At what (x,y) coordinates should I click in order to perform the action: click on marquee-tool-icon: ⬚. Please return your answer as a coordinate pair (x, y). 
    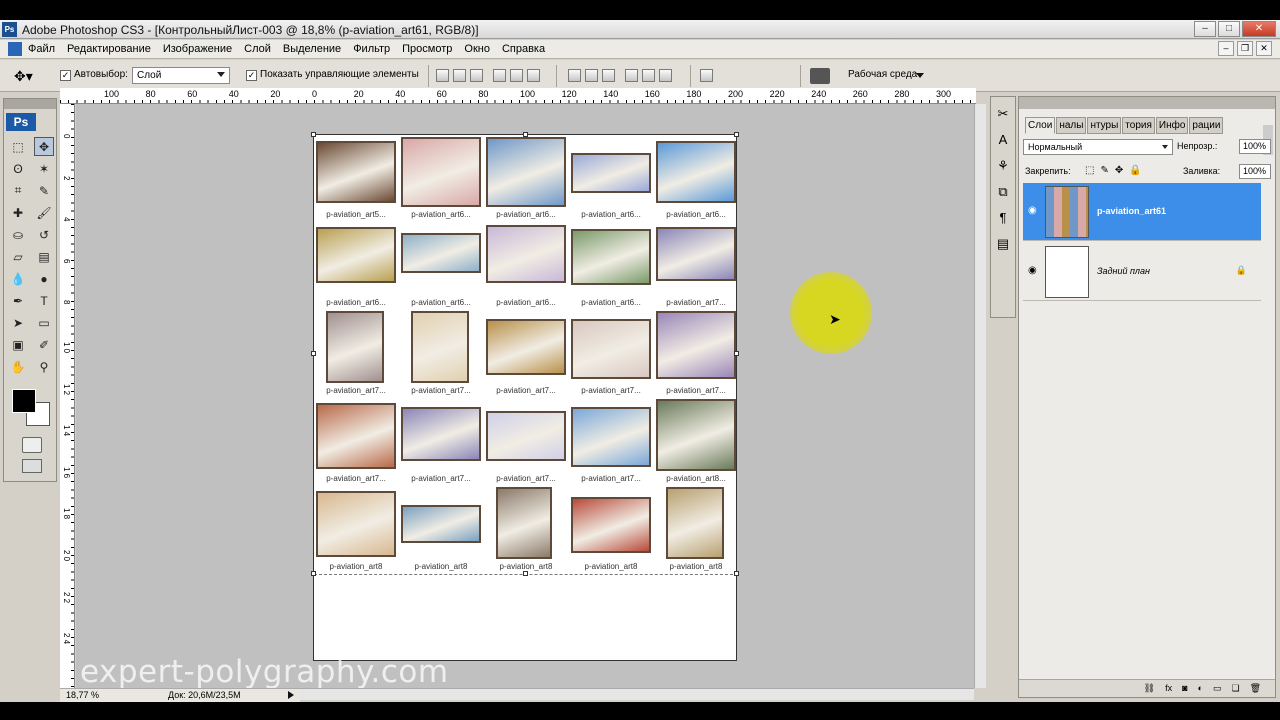
    Looking at the image, I should click on (18, 146).